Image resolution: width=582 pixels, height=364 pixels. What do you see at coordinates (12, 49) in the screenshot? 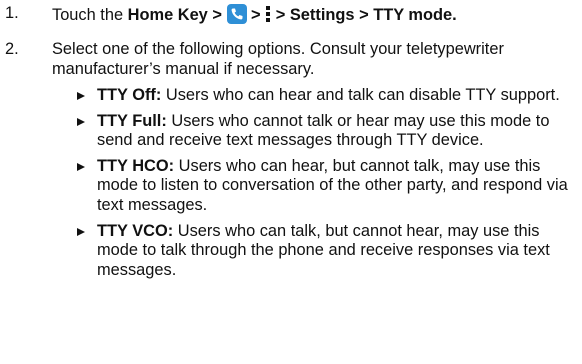
I see `step-number: 2.` at bounding box center [12, 49].